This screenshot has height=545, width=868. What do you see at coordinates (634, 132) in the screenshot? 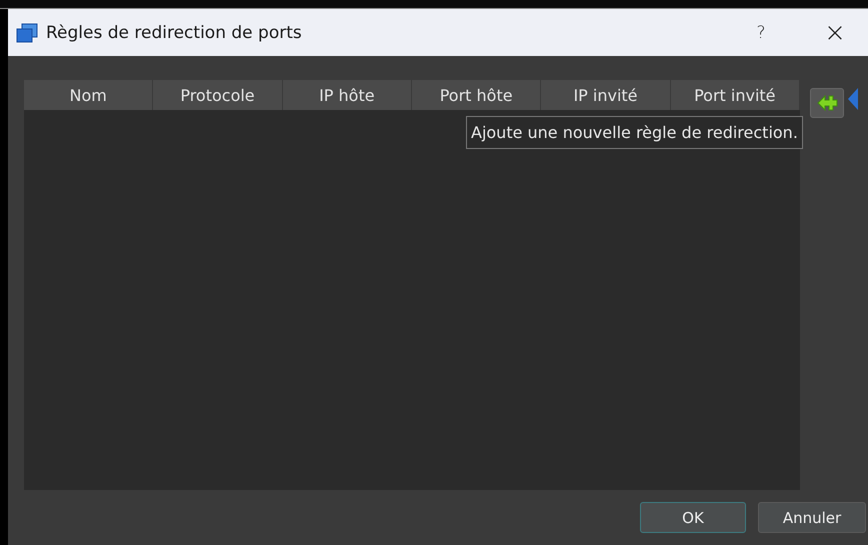
I see `tooltip: Ajoute une nouvelle règle de redirection.` at bounding box center [634, 132].